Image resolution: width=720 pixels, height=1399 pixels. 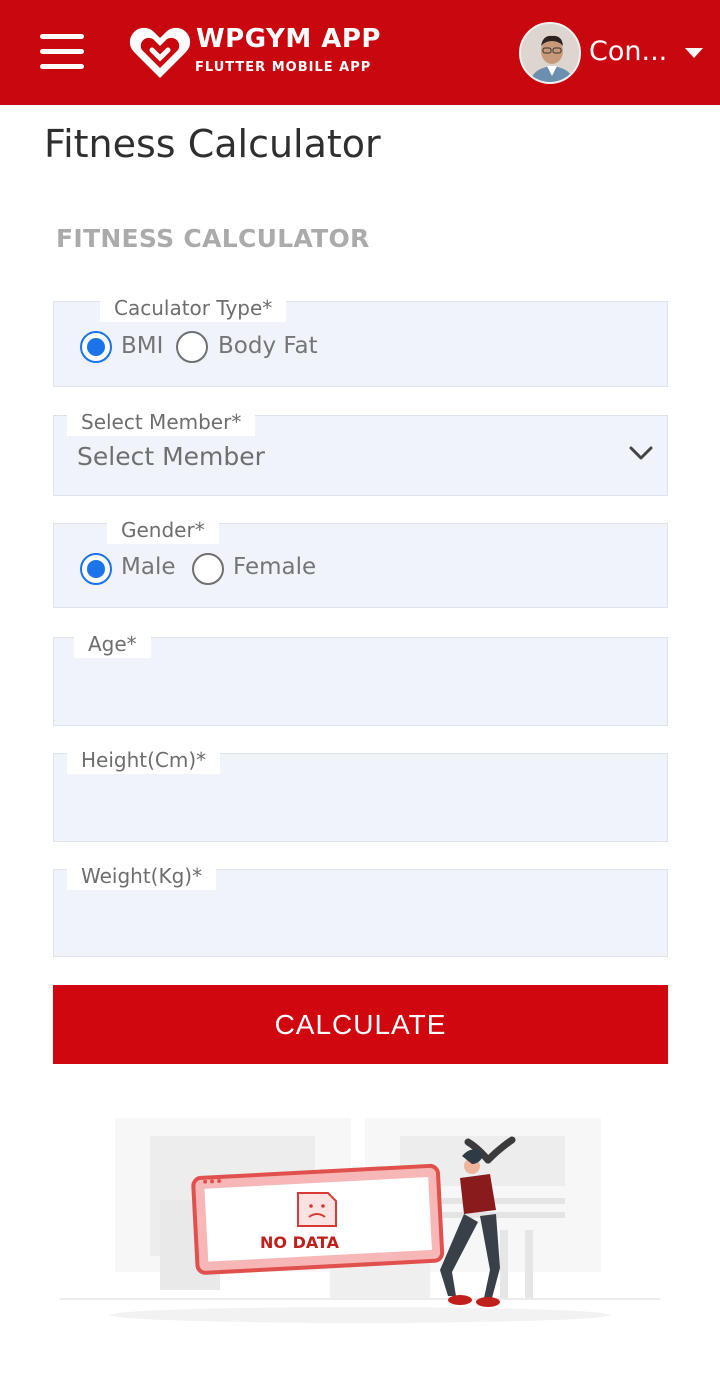 What do you see at coordinates (163, 530) in the screenshot?
I see `gender-legend: Gender*` at bounding box center [163, 530].